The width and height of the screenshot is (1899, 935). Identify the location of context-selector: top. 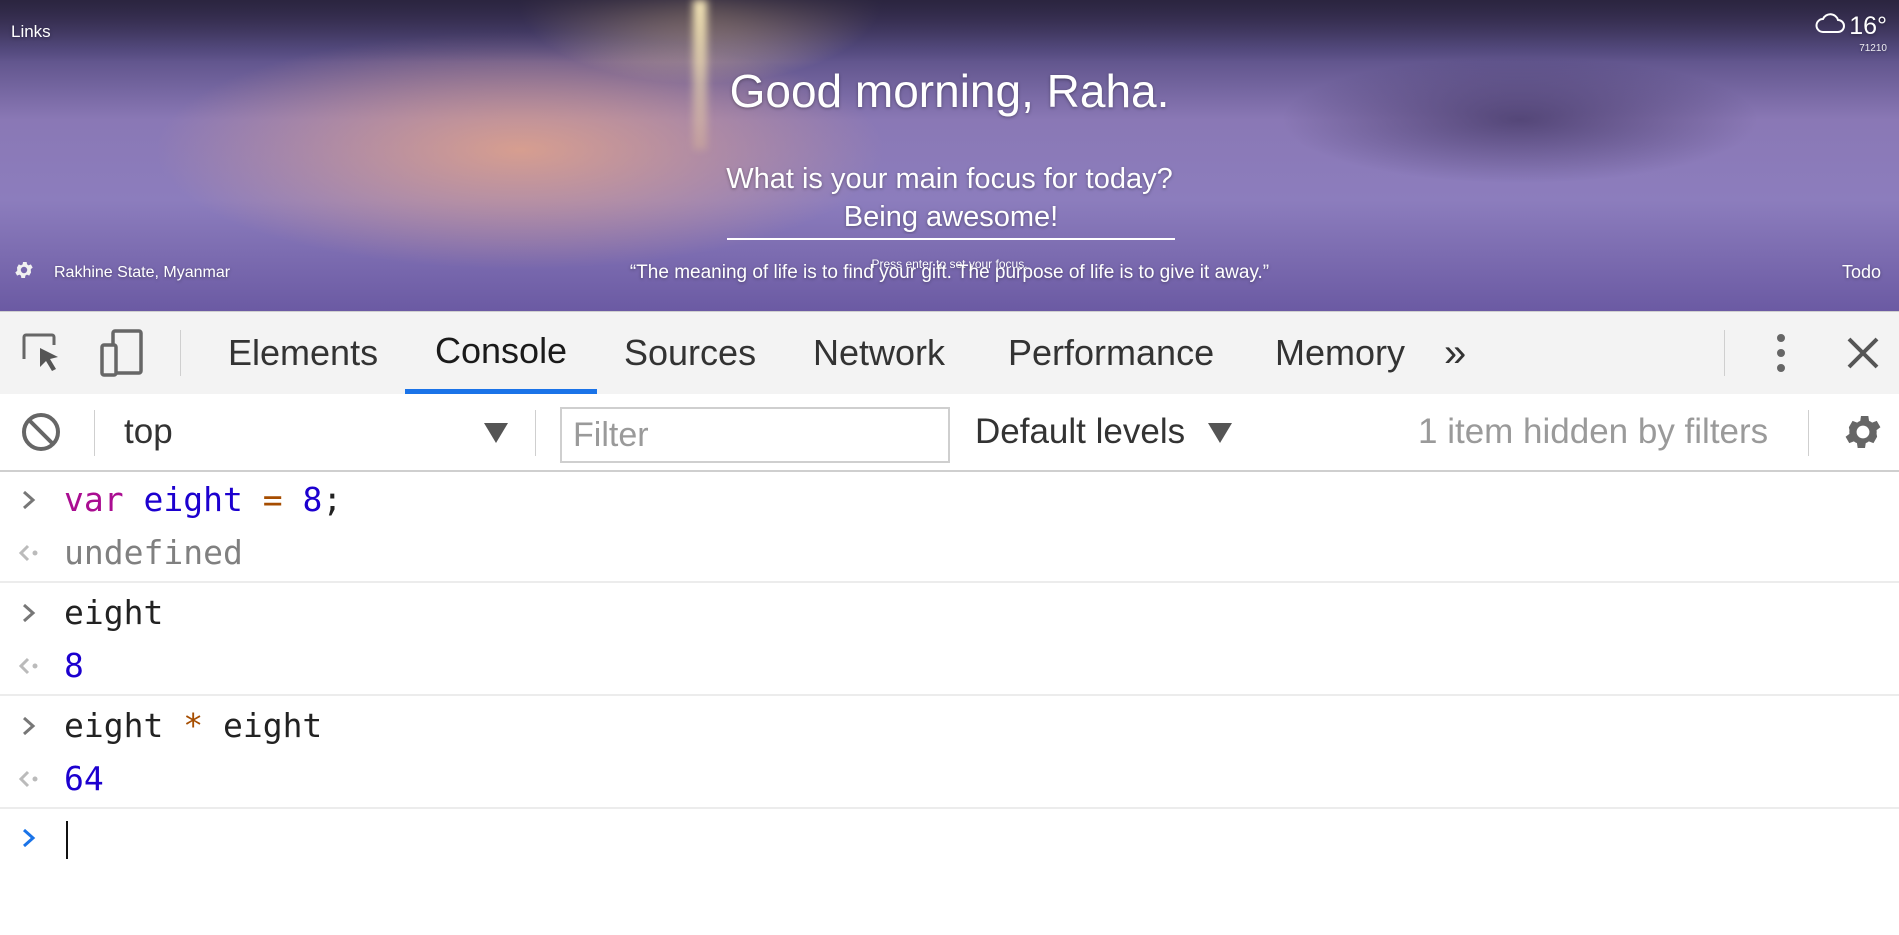
(313, 432).